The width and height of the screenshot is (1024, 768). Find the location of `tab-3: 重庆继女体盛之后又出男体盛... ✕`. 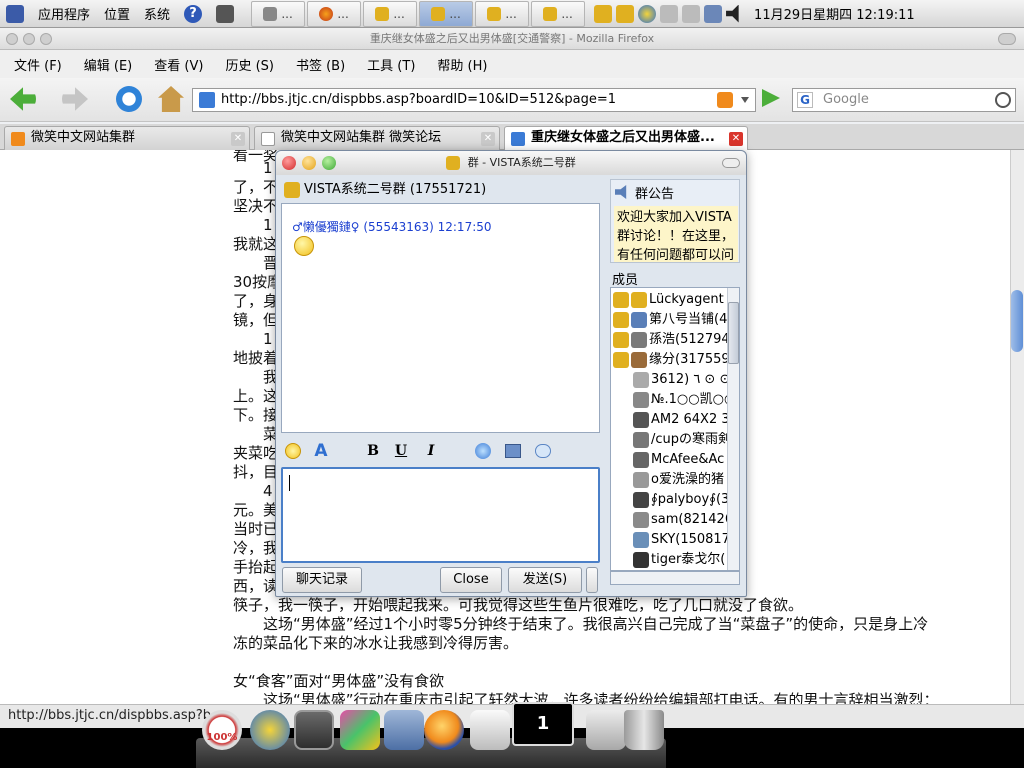

tab-3: 重庆继女体盛之后又出男体盛... ✕ is located at coordinates (626, 138).